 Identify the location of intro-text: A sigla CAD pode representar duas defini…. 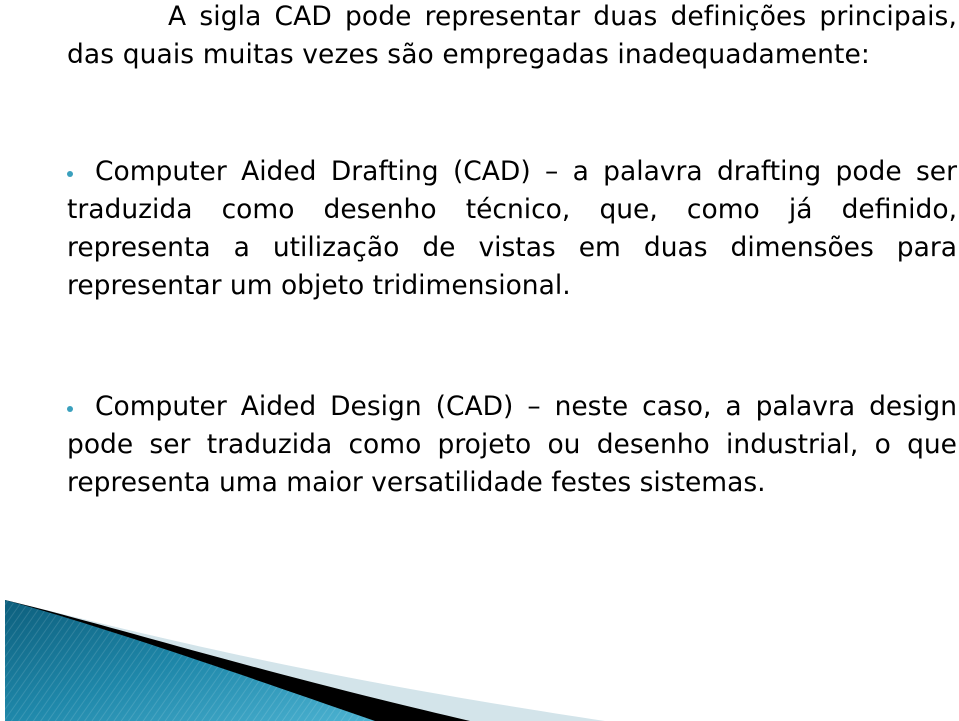
(512, 35).